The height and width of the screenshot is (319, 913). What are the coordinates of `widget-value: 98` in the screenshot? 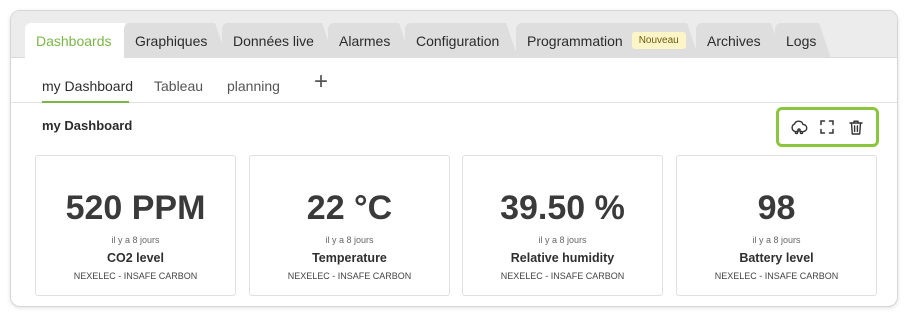 It's located at (776, 208).